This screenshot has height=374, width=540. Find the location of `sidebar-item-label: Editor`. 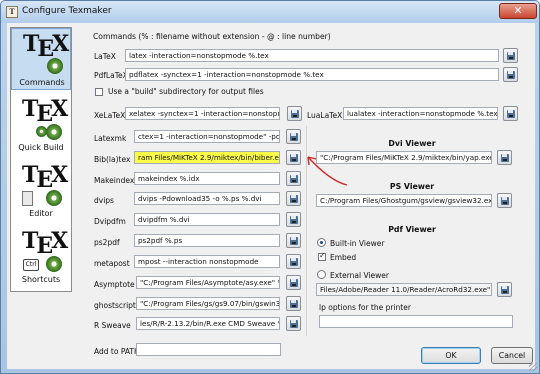

sidebar-item-label: Editor is located at coordinates (41, 213).